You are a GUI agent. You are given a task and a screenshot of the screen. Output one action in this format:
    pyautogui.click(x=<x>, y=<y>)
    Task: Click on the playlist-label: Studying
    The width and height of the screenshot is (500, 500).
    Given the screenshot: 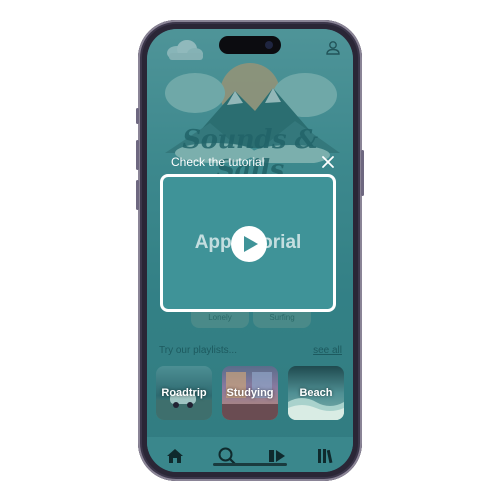 What is the action you would take?
    pyautogui.click(x=250, y=393)
    